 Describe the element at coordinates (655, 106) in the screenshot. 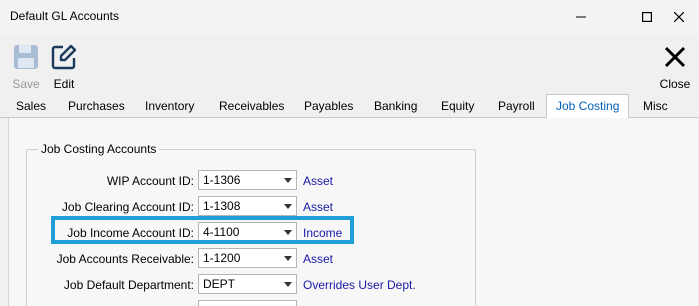

I see `tab-misc: Misc` at that location.